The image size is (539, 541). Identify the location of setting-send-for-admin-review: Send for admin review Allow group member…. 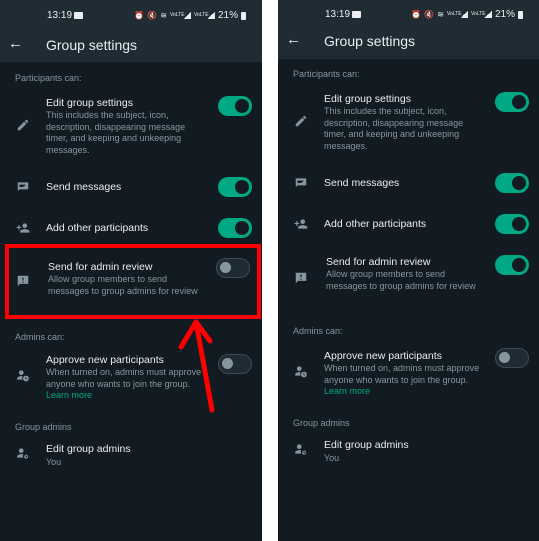
(408, 280).